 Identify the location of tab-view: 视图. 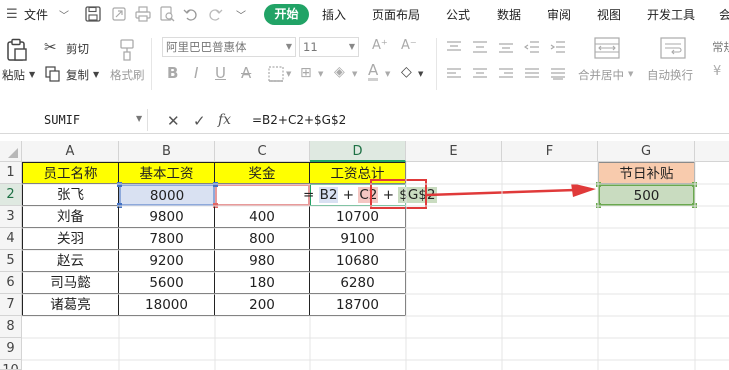
(609, 15).